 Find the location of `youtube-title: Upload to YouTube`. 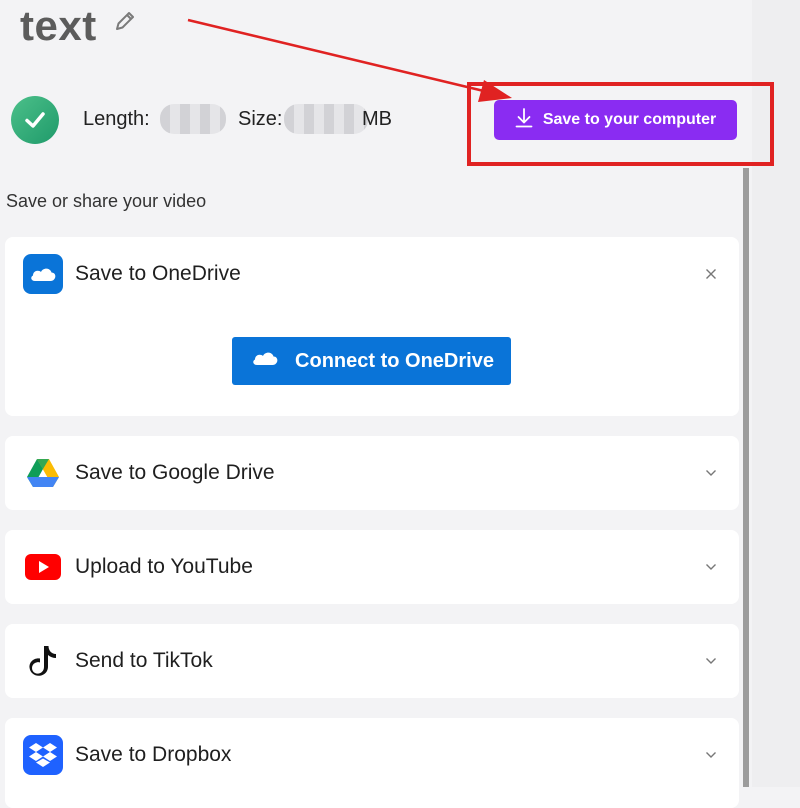

youtube-title: Upload to YouTube is located at coordinates (164, 566).